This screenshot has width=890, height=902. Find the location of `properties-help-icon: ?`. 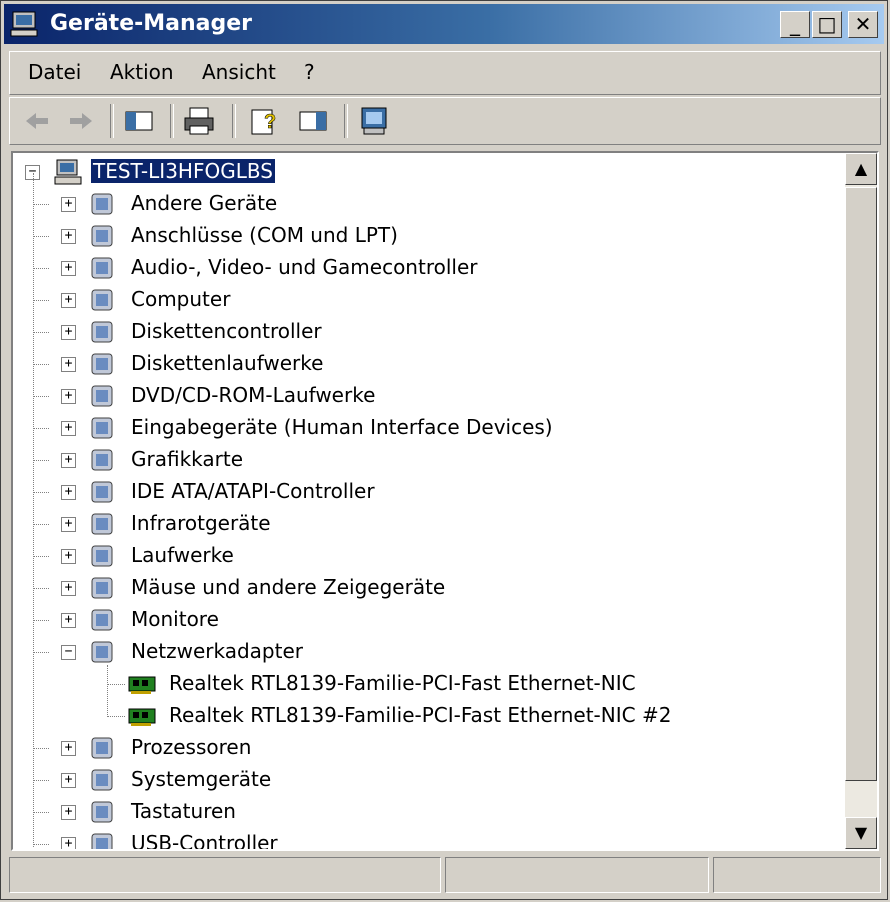

properties-help-icon: ? is located at coordinates (265, 121).